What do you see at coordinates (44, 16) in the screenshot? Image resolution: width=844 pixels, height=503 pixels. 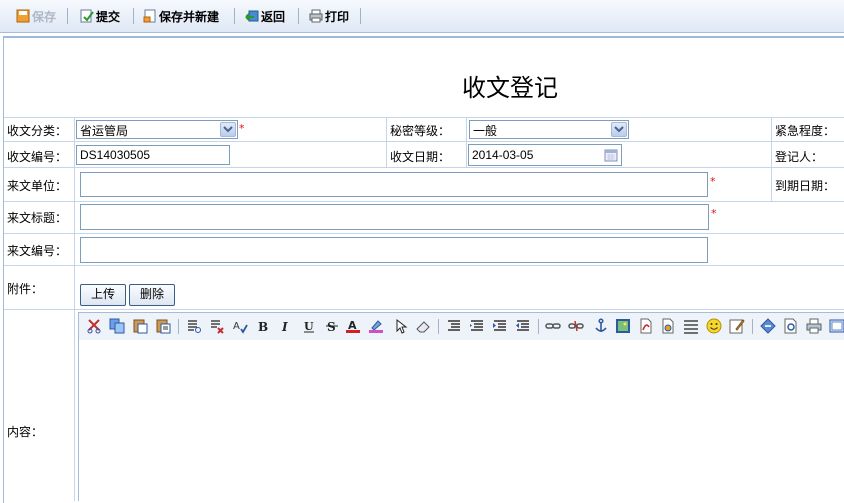 I see `save-label: 保存` at bounding box center [44, 16].